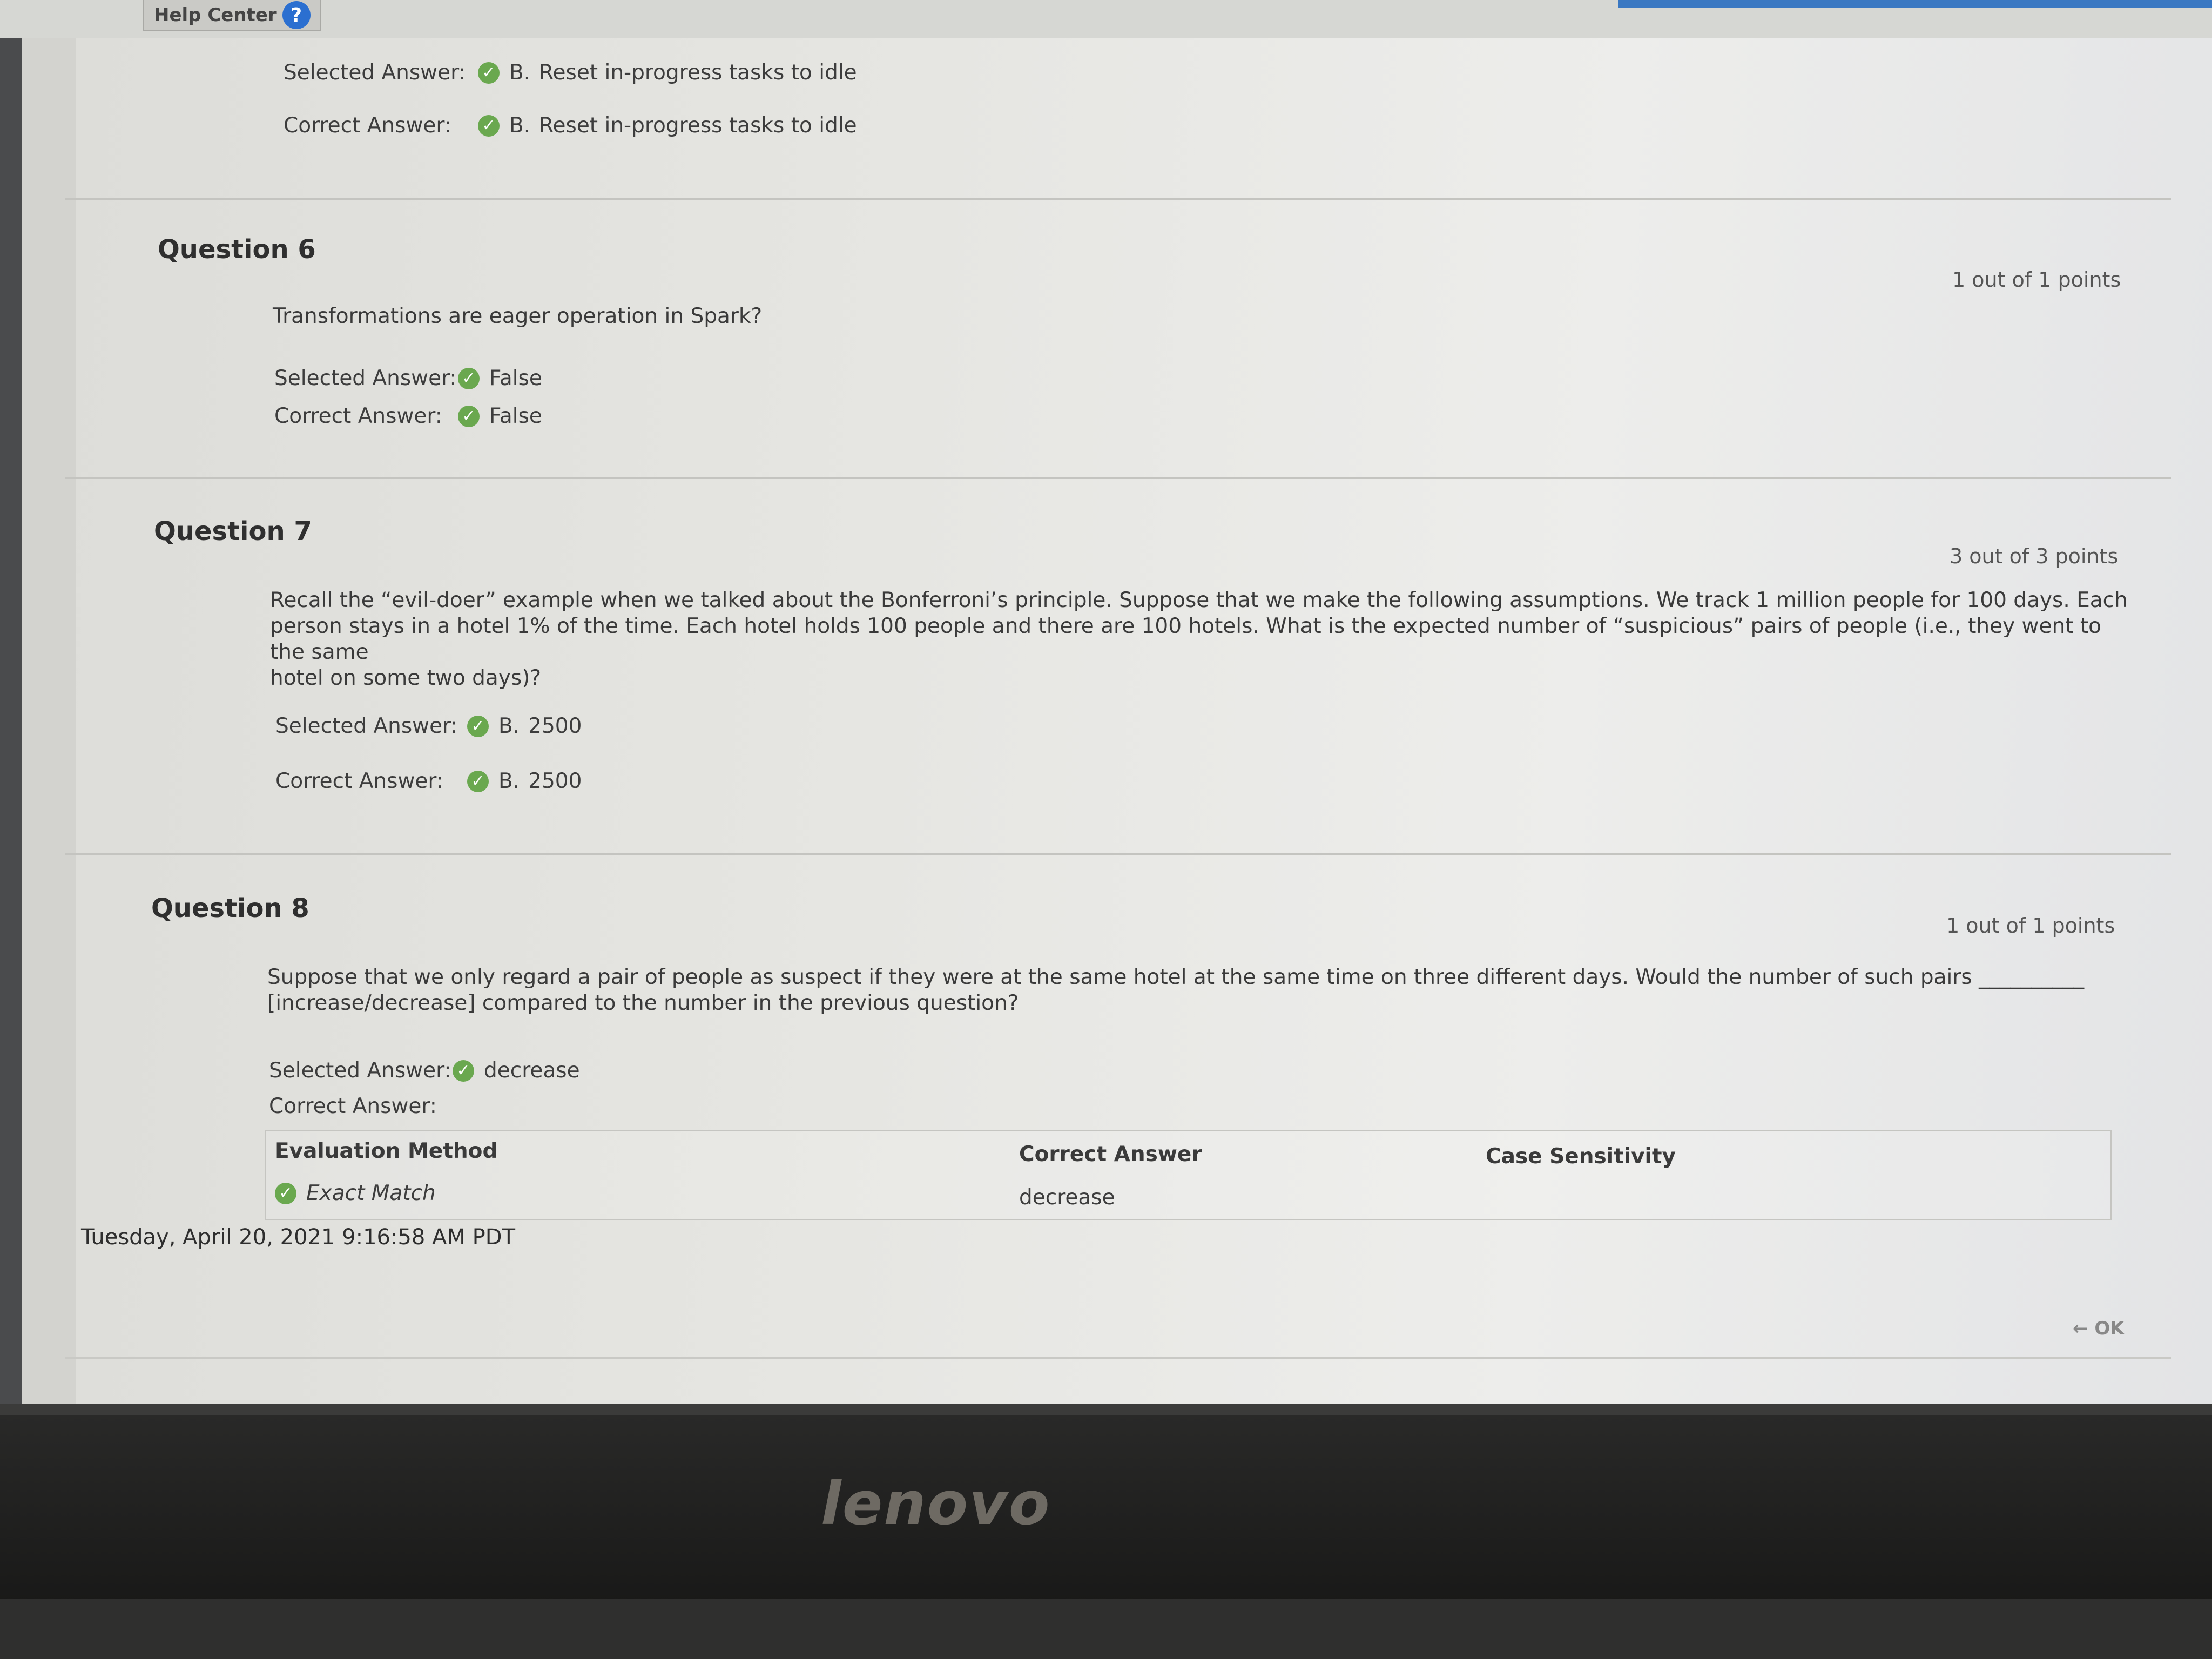  Describe the element at coordinates (230, 908) in the screenshot. I see `question-title: Question 8` at that location.